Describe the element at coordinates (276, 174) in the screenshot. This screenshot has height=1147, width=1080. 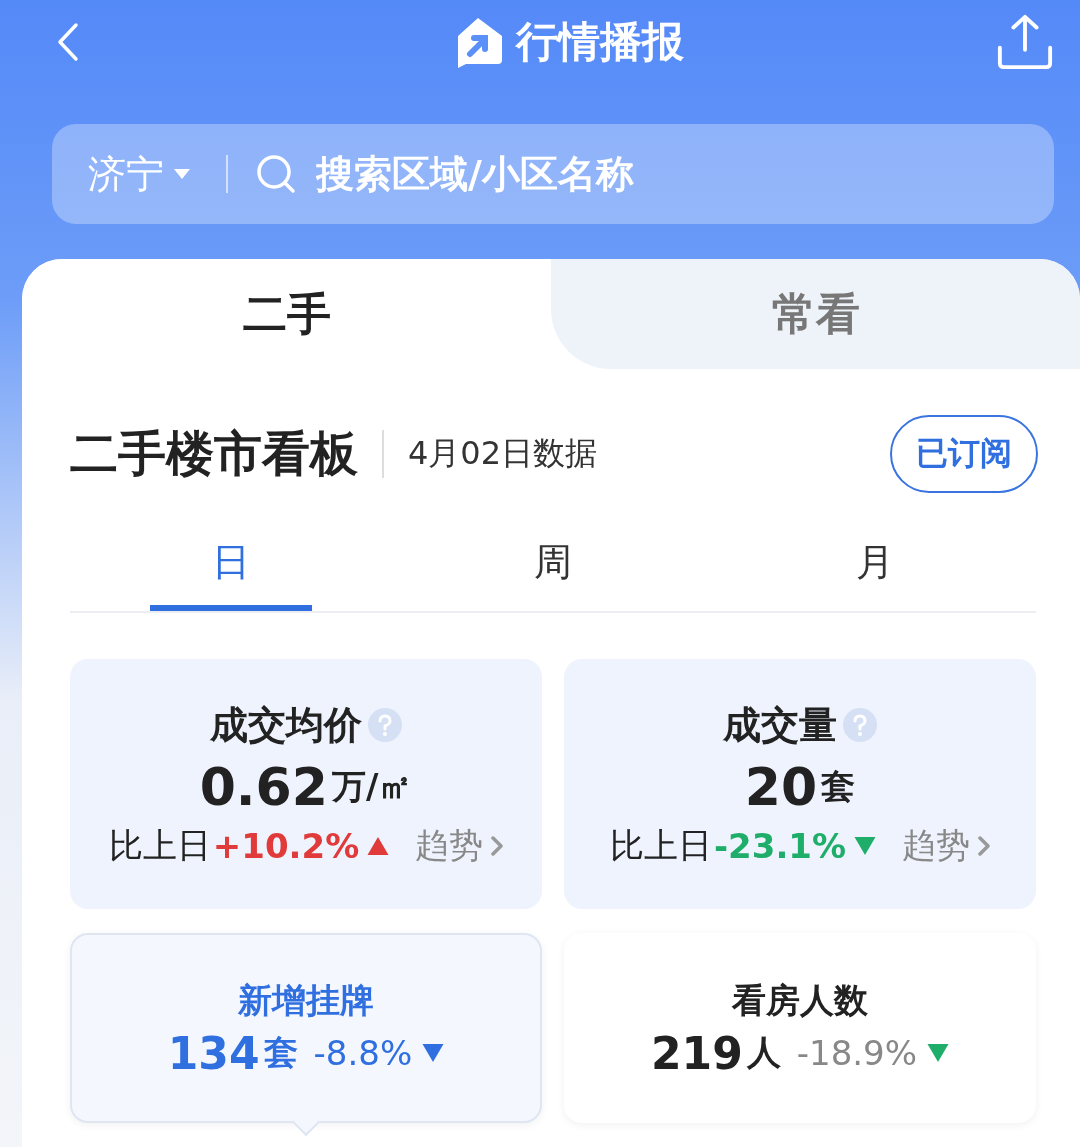
I see `search-icon` at that location.